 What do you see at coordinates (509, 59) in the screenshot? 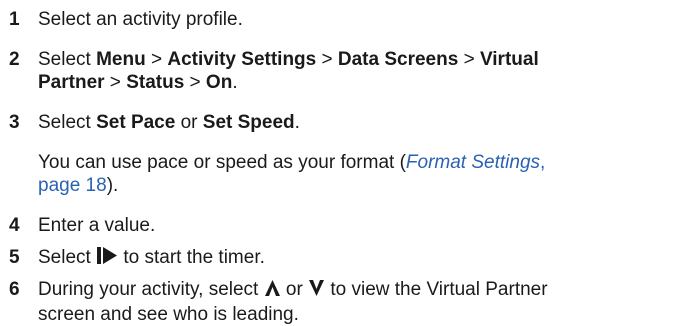
I see `virtual-term: Virtual` at bounding box center [509, 59].